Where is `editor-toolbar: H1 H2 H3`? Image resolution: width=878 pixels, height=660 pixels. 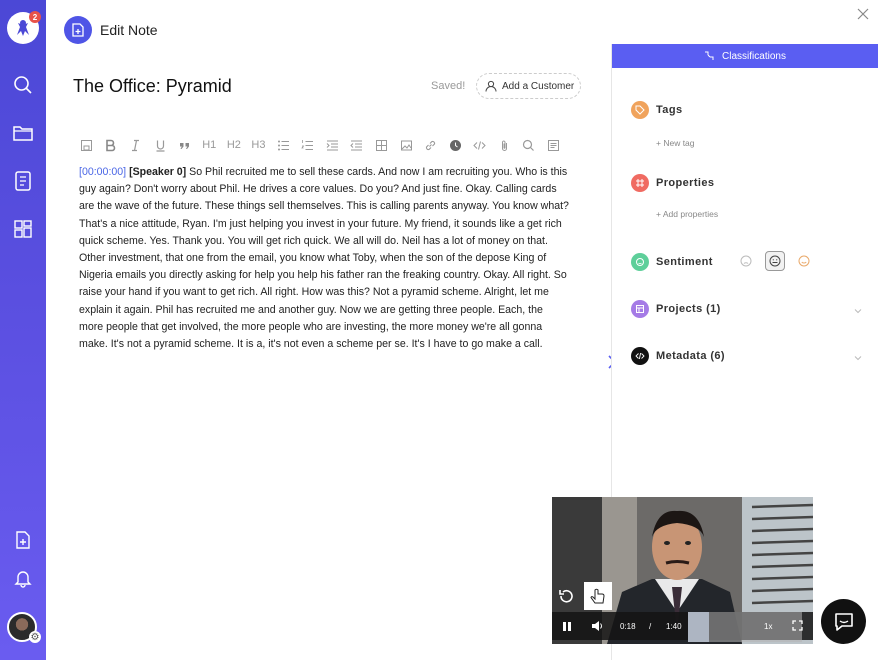 editor-toolbar: H1 H2 H3 is located at coordinates (320, 145).